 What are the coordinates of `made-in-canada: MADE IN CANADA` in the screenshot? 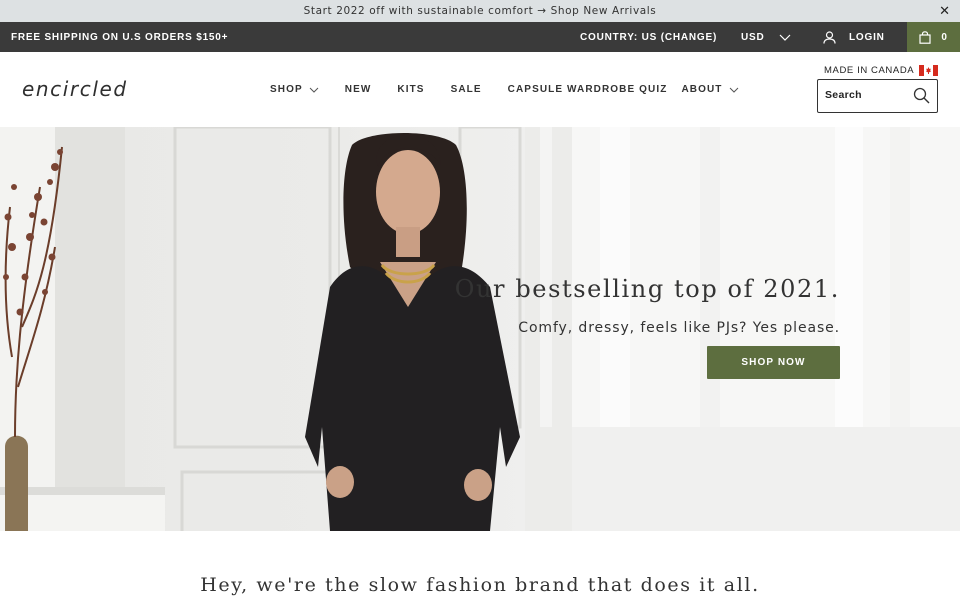 It's located at (881, 70).